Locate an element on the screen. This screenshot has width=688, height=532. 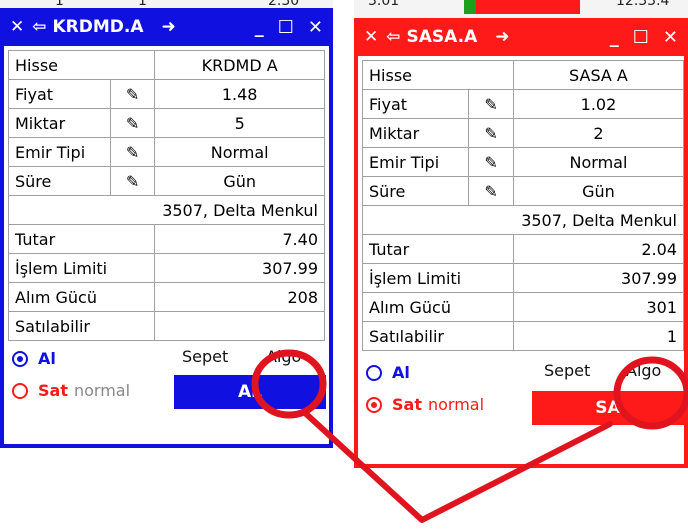
annotation-circle-left is located at coordinates (289, 384).